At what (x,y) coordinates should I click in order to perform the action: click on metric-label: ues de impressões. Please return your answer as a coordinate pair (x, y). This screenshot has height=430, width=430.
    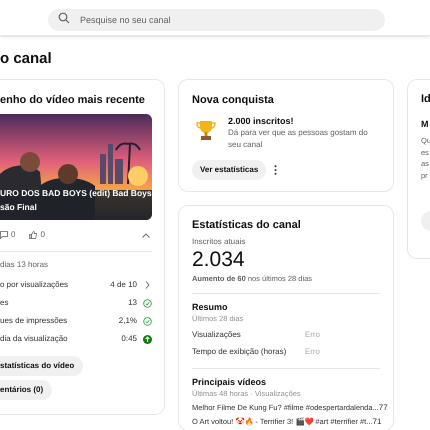
    Looking at the image, I should click on (34, 321).